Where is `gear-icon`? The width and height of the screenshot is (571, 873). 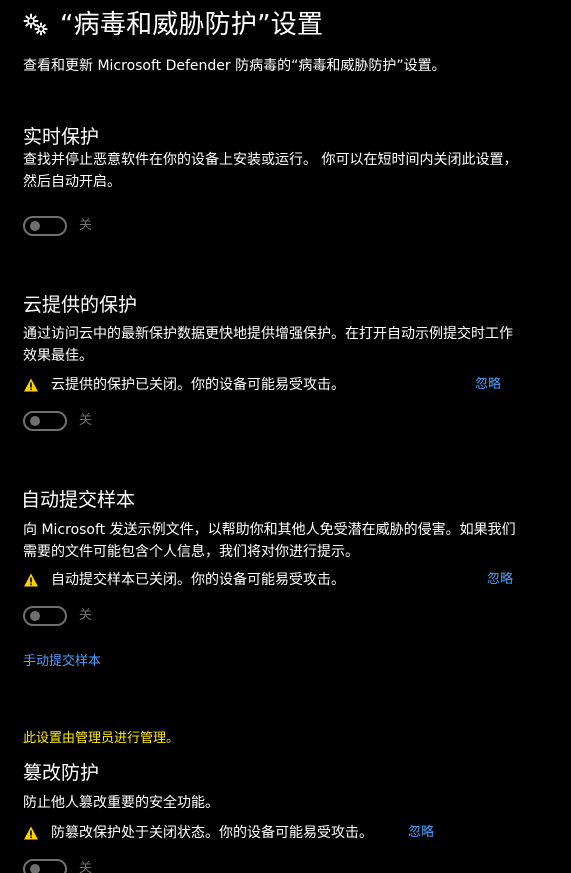
gear-icon is located at coordinates (36, 25).